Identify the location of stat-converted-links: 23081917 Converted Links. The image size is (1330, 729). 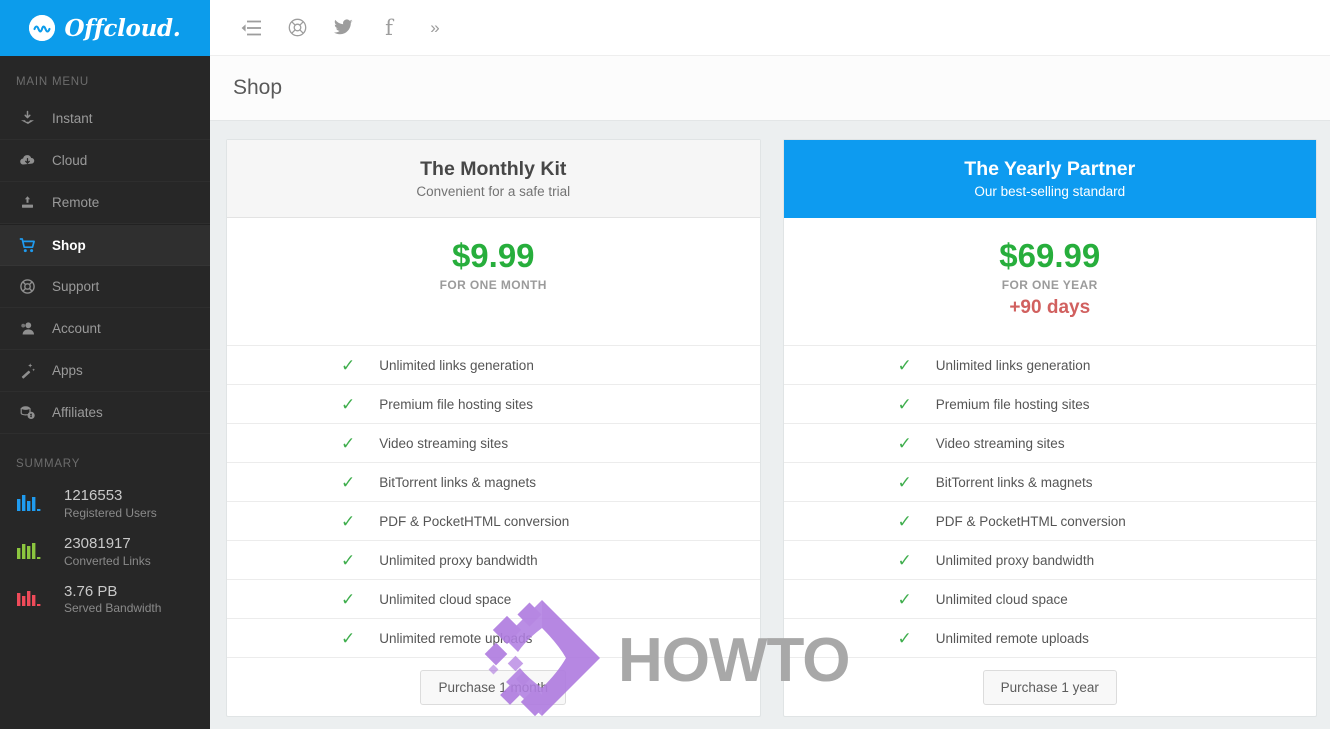
(105, 552).